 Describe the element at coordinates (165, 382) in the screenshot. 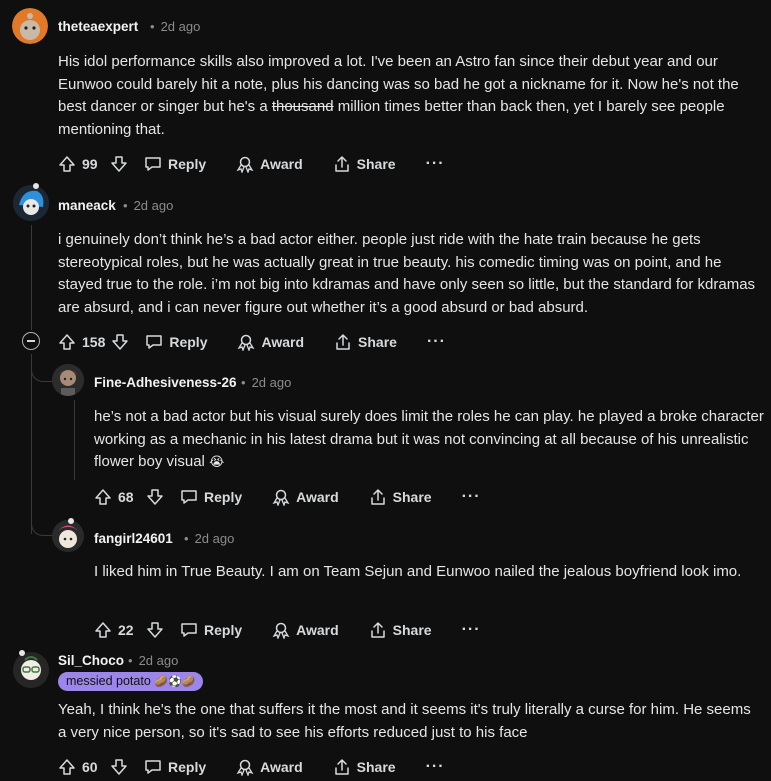

I see `username: Fine-Adhesiveness-26` at that location.